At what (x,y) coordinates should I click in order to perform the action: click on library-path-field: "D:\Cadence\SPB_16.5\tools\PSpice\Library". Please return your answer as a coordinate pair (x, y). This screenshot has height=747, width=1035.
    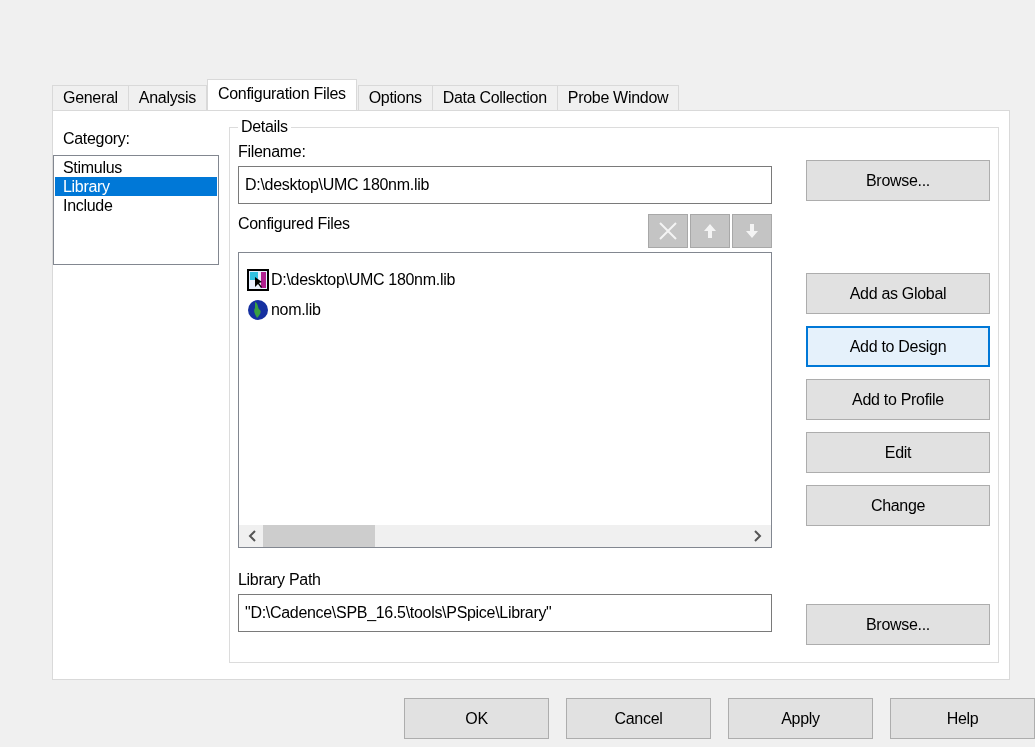
    Looking at the image, I should click on (505, 613).